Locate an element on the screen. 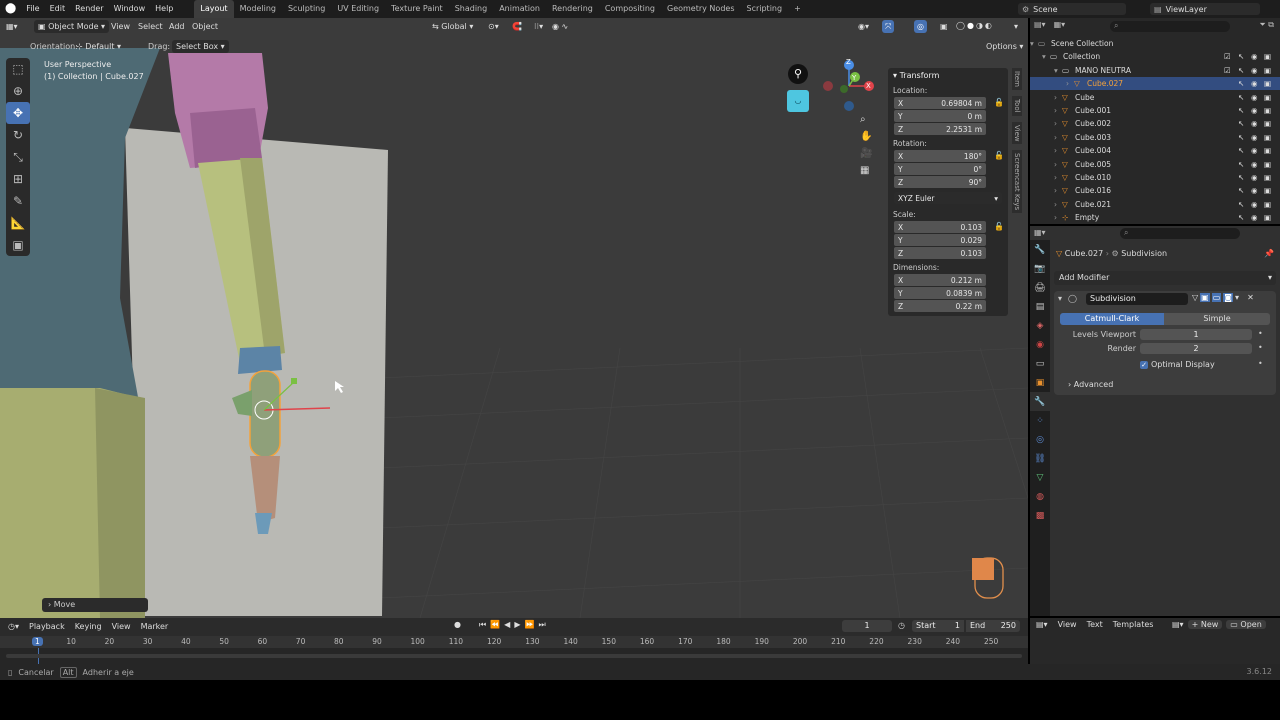 This screenshot has height=720, width=1280. light-icon: ⚲ is located at coordinates (798, 74).